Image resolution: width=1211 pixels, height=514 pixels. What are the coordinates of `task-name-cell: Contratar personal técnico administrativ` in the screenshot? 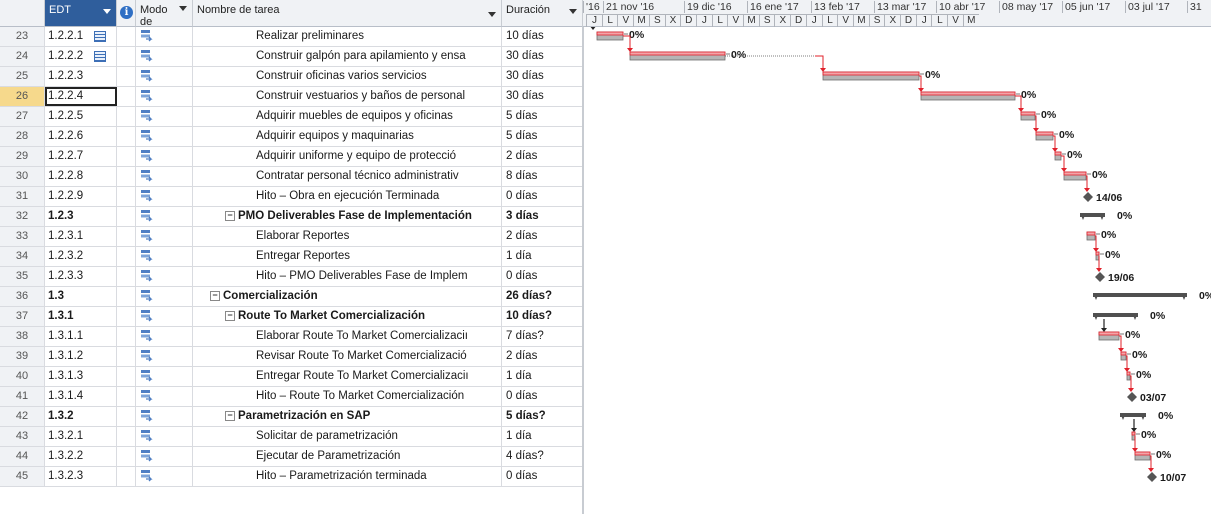 It's located at (347, 176).